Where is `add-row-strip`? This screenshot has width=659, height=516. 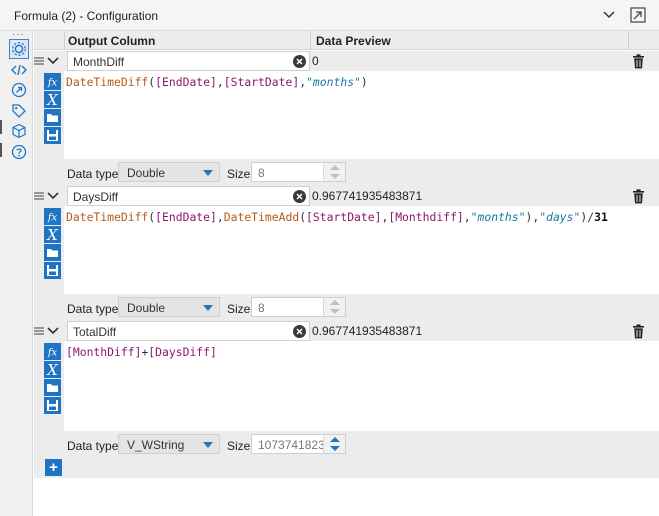
add-row-strip is located at coordinates (346, 468).